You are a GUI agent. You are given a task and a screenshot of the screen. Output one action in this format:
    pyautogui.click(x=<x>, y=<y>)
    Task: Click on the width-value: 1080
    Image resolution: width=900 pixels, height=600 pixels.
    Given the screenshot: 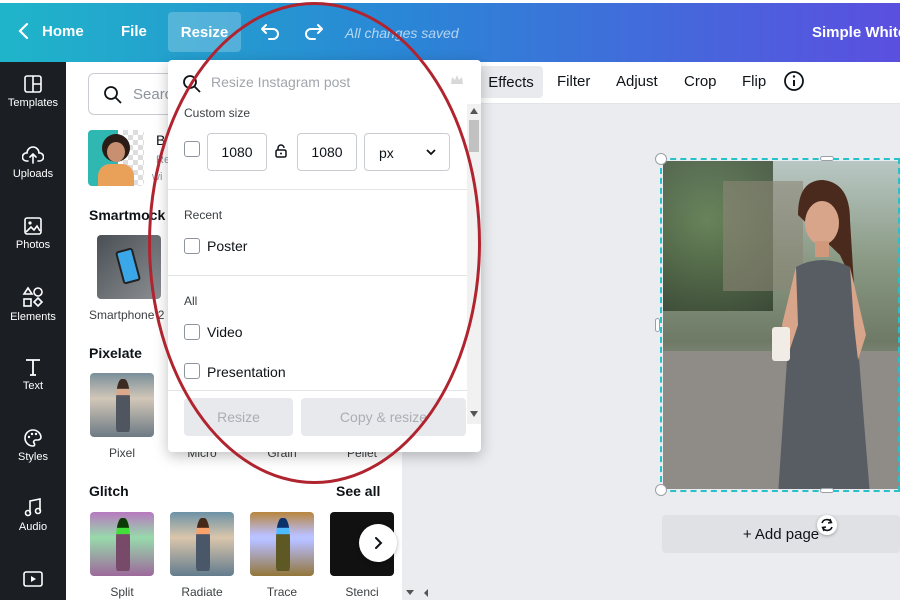 What is the action you would take?
    pyautogui.click(x=237, y=152)
    